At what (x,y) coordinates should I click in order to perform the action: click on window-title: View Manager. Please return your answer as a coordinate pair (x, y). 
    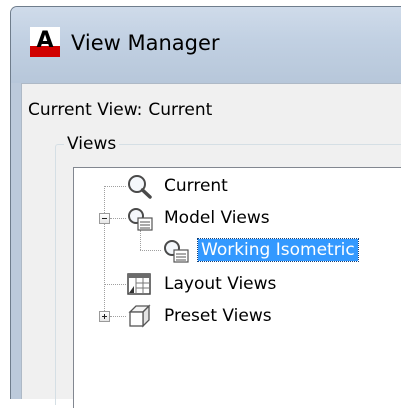
    Looking at the image, I should click on (145, 43).